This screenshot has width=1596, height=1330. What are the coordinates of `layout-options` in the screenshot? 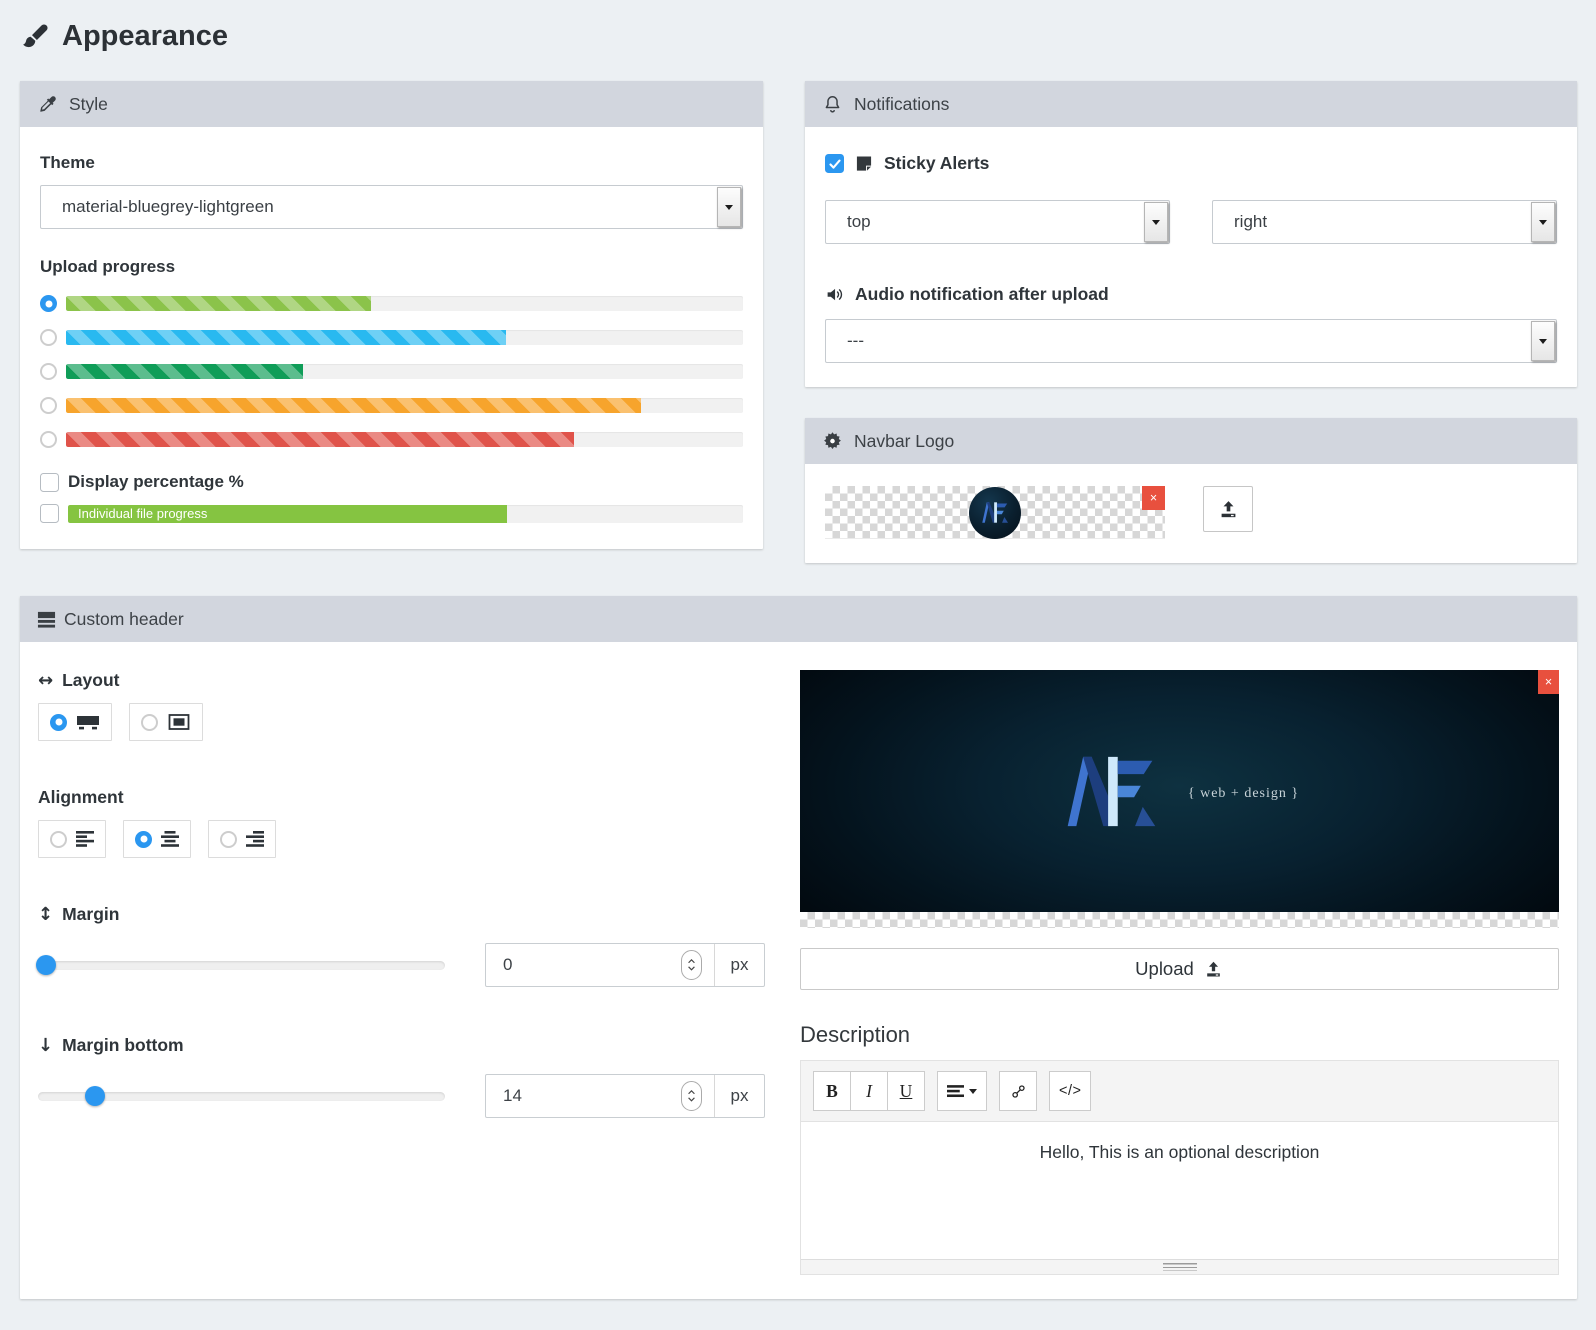 It's located at (419, 722).